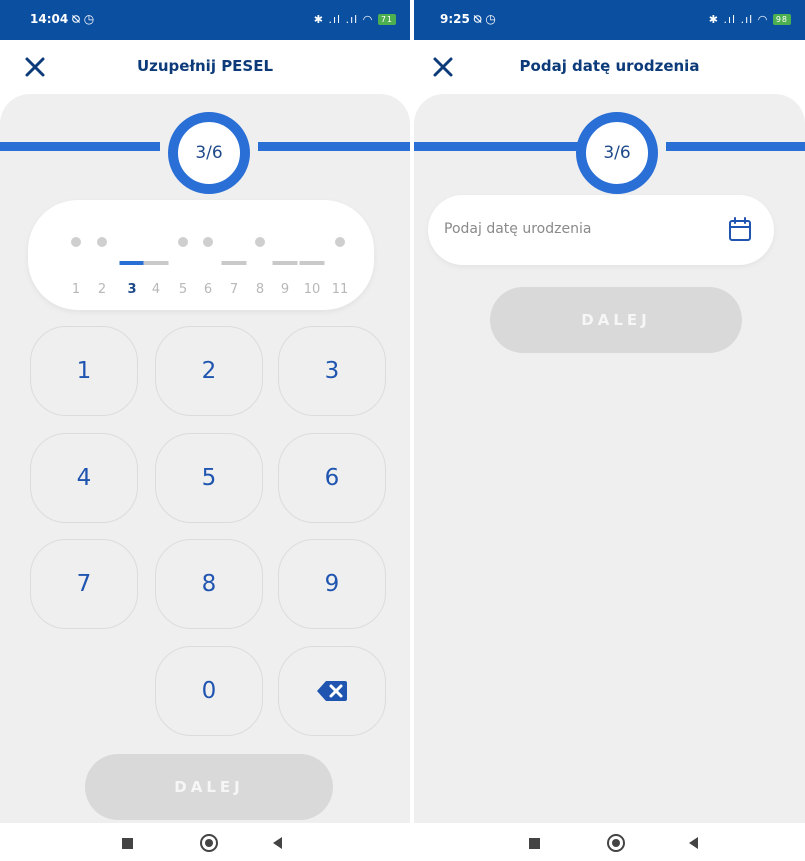  I want to click on pesel-digit-slot: 9, so click(285, 255).